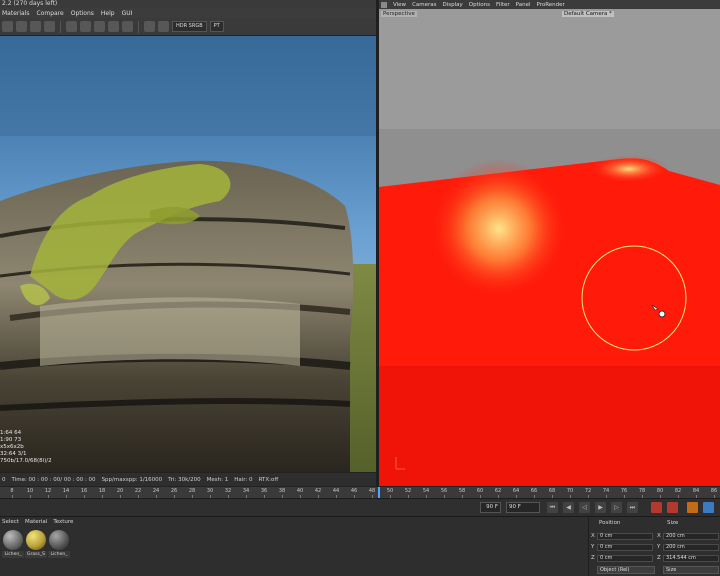 The height and width of the screenshot is (576, 720). I want to click on viewport-icon, so click(384, 4).